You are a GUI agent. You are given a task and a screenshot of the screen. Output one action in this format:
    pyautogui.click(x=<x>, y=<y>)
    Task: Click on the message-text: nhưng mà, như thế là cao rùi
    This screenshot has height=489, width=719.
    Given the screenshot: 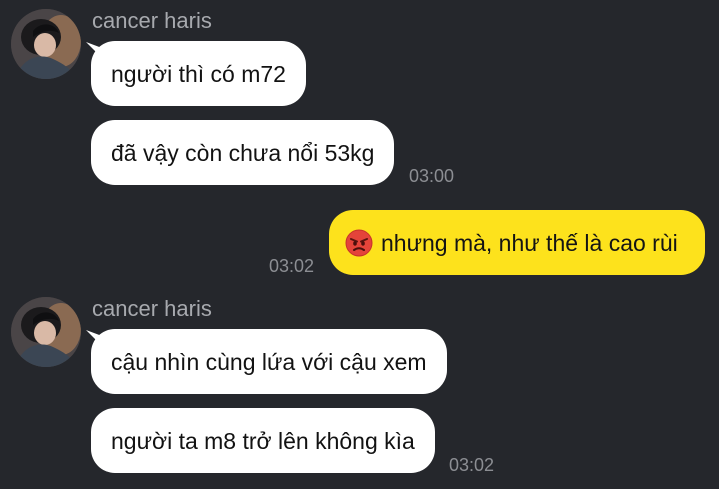 What is the action you would take?
    pyautogui.click(x=529, y=242)
    